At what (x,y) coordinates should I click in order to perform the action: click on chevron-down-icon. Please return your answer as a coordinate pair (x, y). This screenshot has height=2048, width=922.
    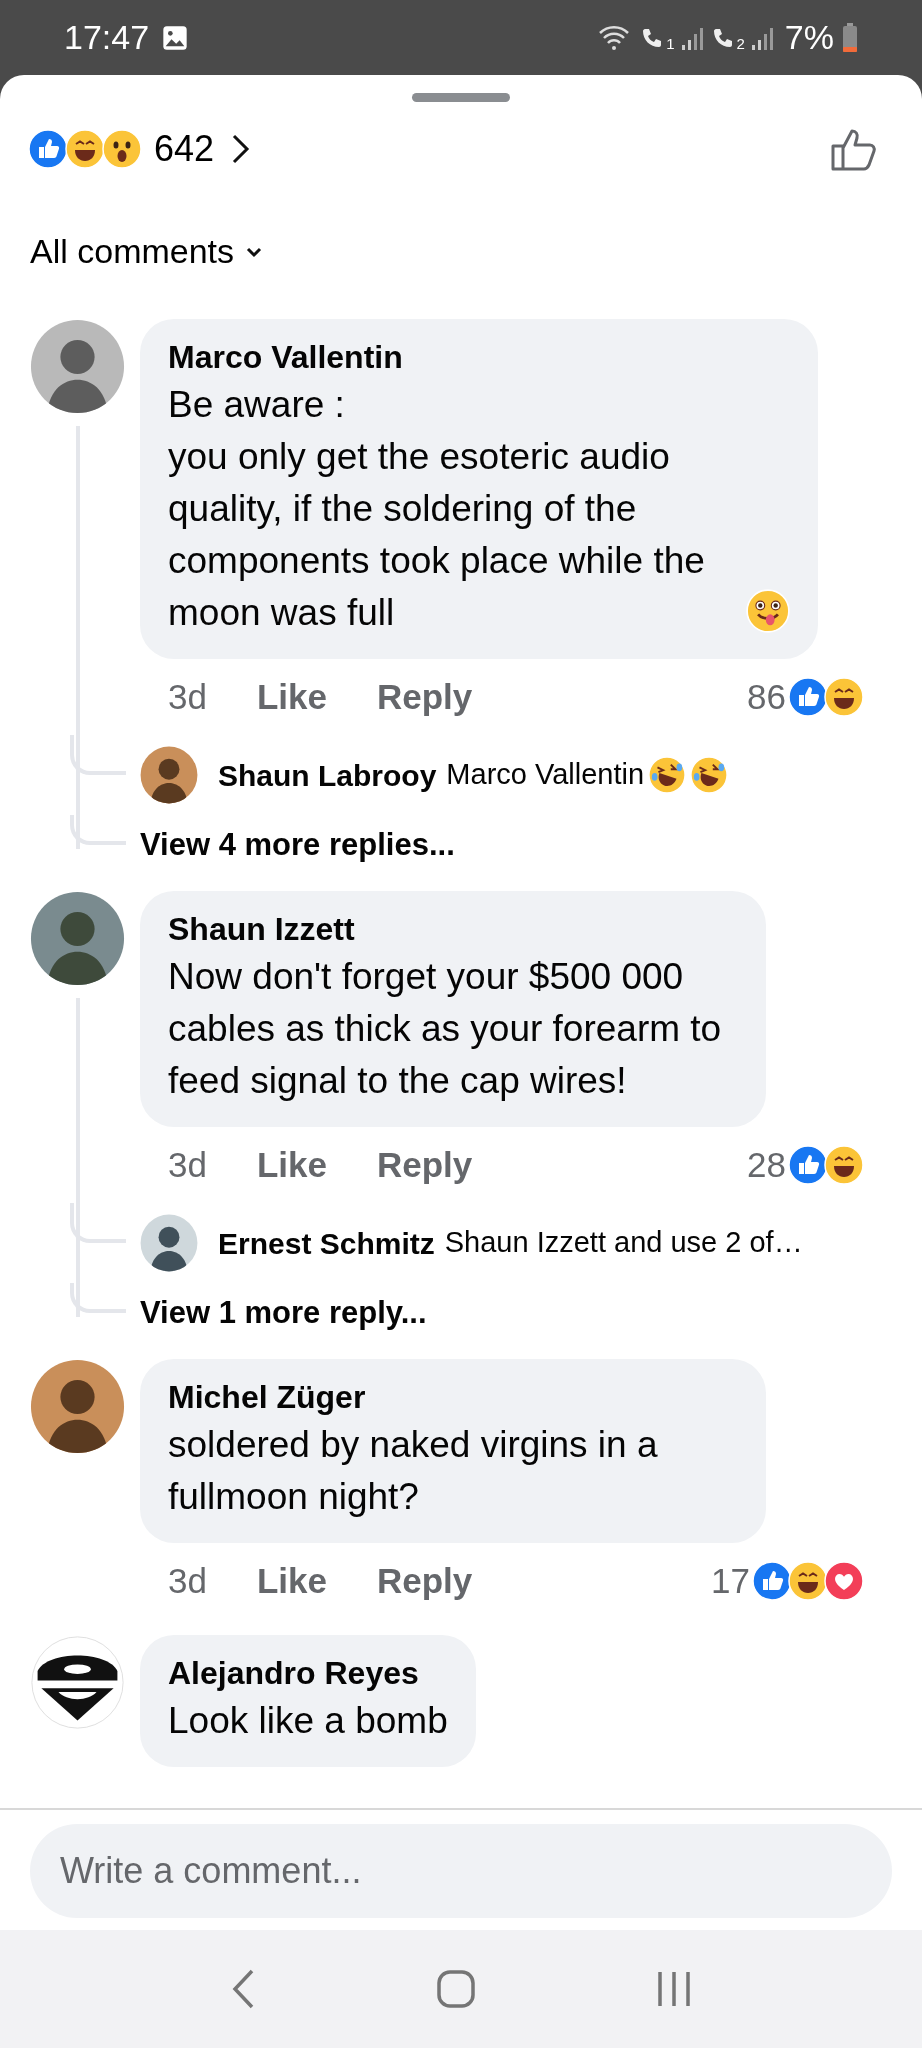
    Looking at the image, I should click on (254, 251).